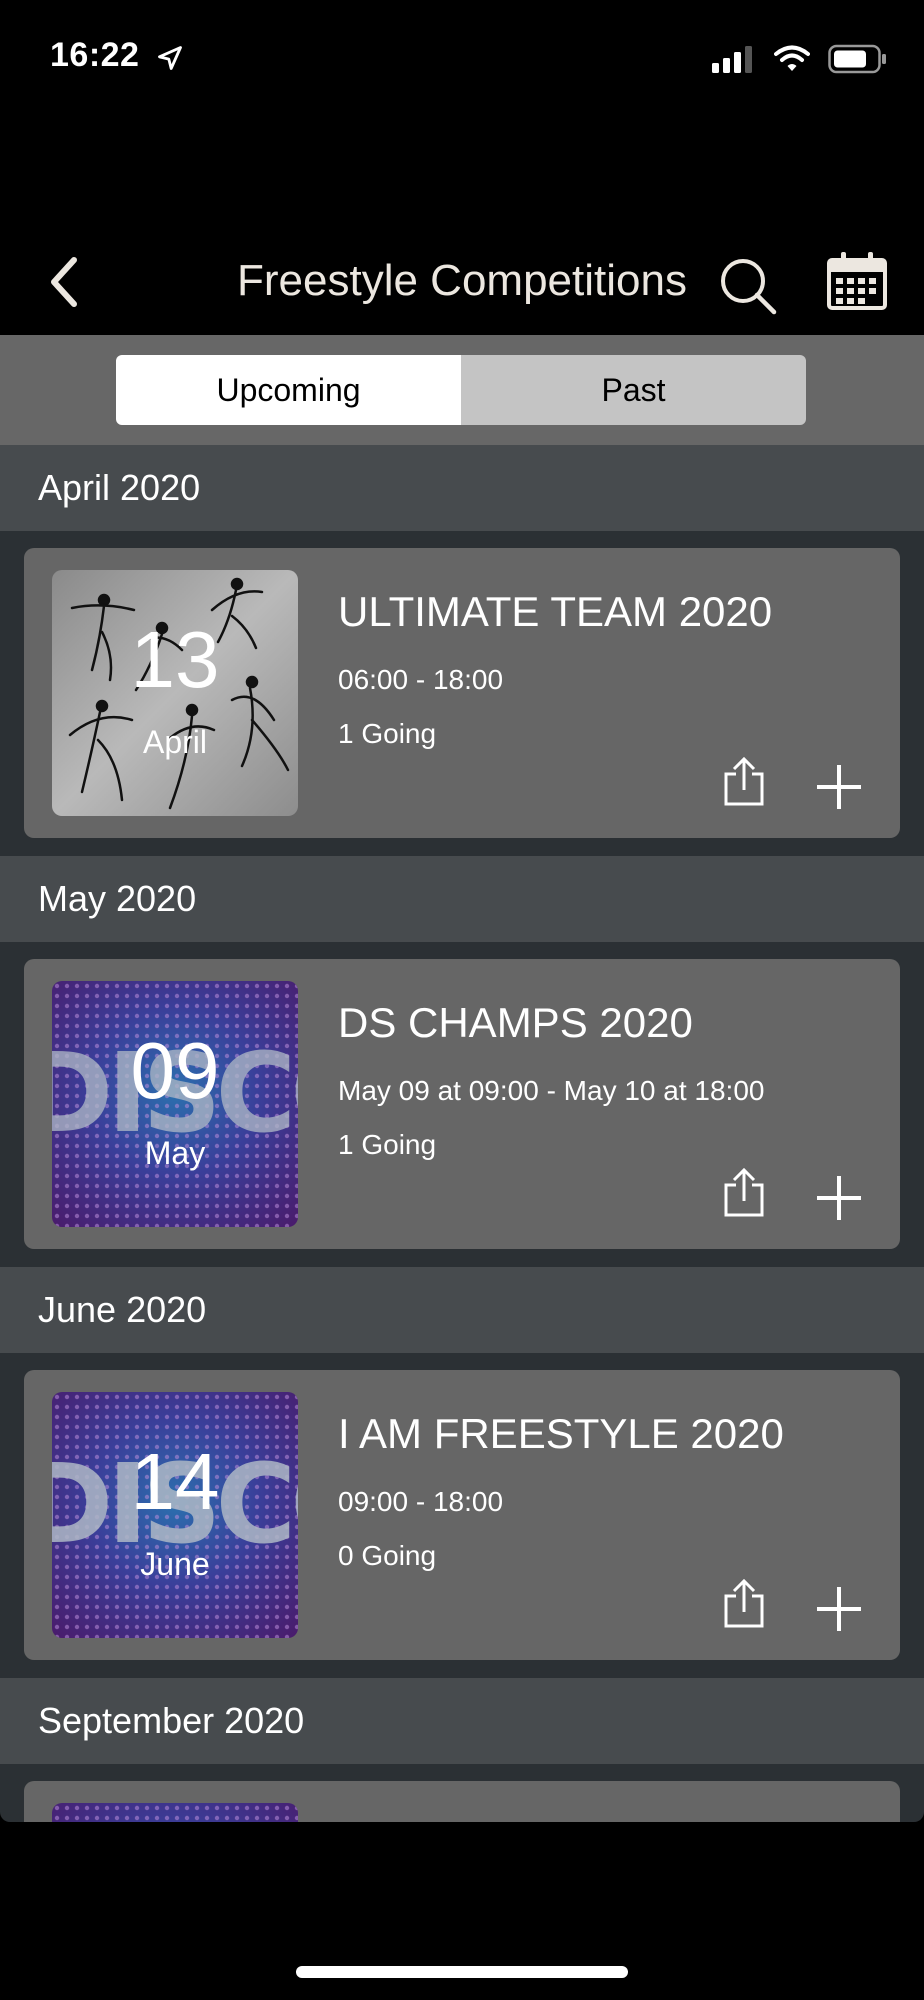 The image size is (924, 2000). Describe the element at coordinates (174, 742) in the screenshot. I see `event-month: April` at that location.